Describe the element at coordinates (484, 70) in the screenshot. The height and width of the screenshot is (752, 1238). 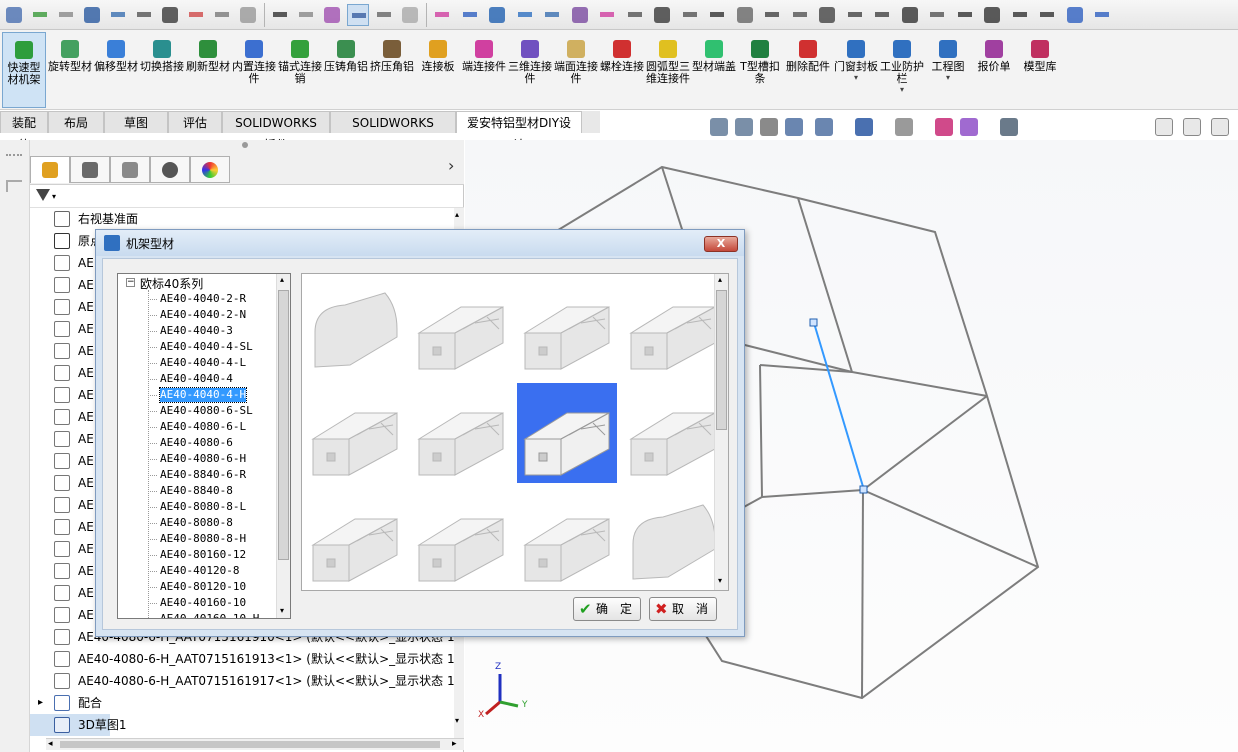
I see `ribbon-button-10: 端连接件` at that location.